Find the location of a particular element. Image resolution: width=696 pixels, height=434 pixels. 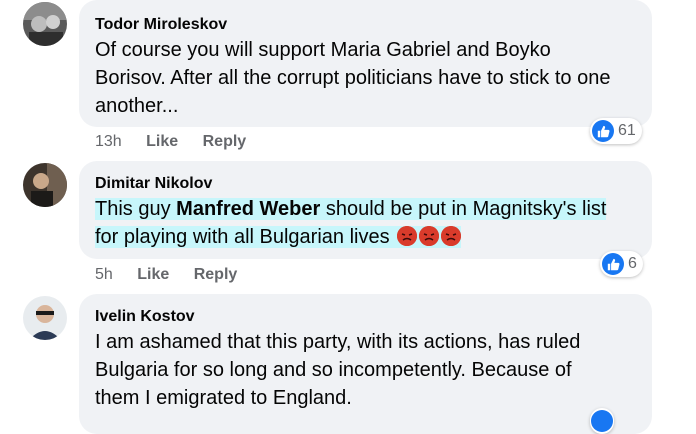

comment-author: Dimitar Nikolov is located at coordinates (153, 184).